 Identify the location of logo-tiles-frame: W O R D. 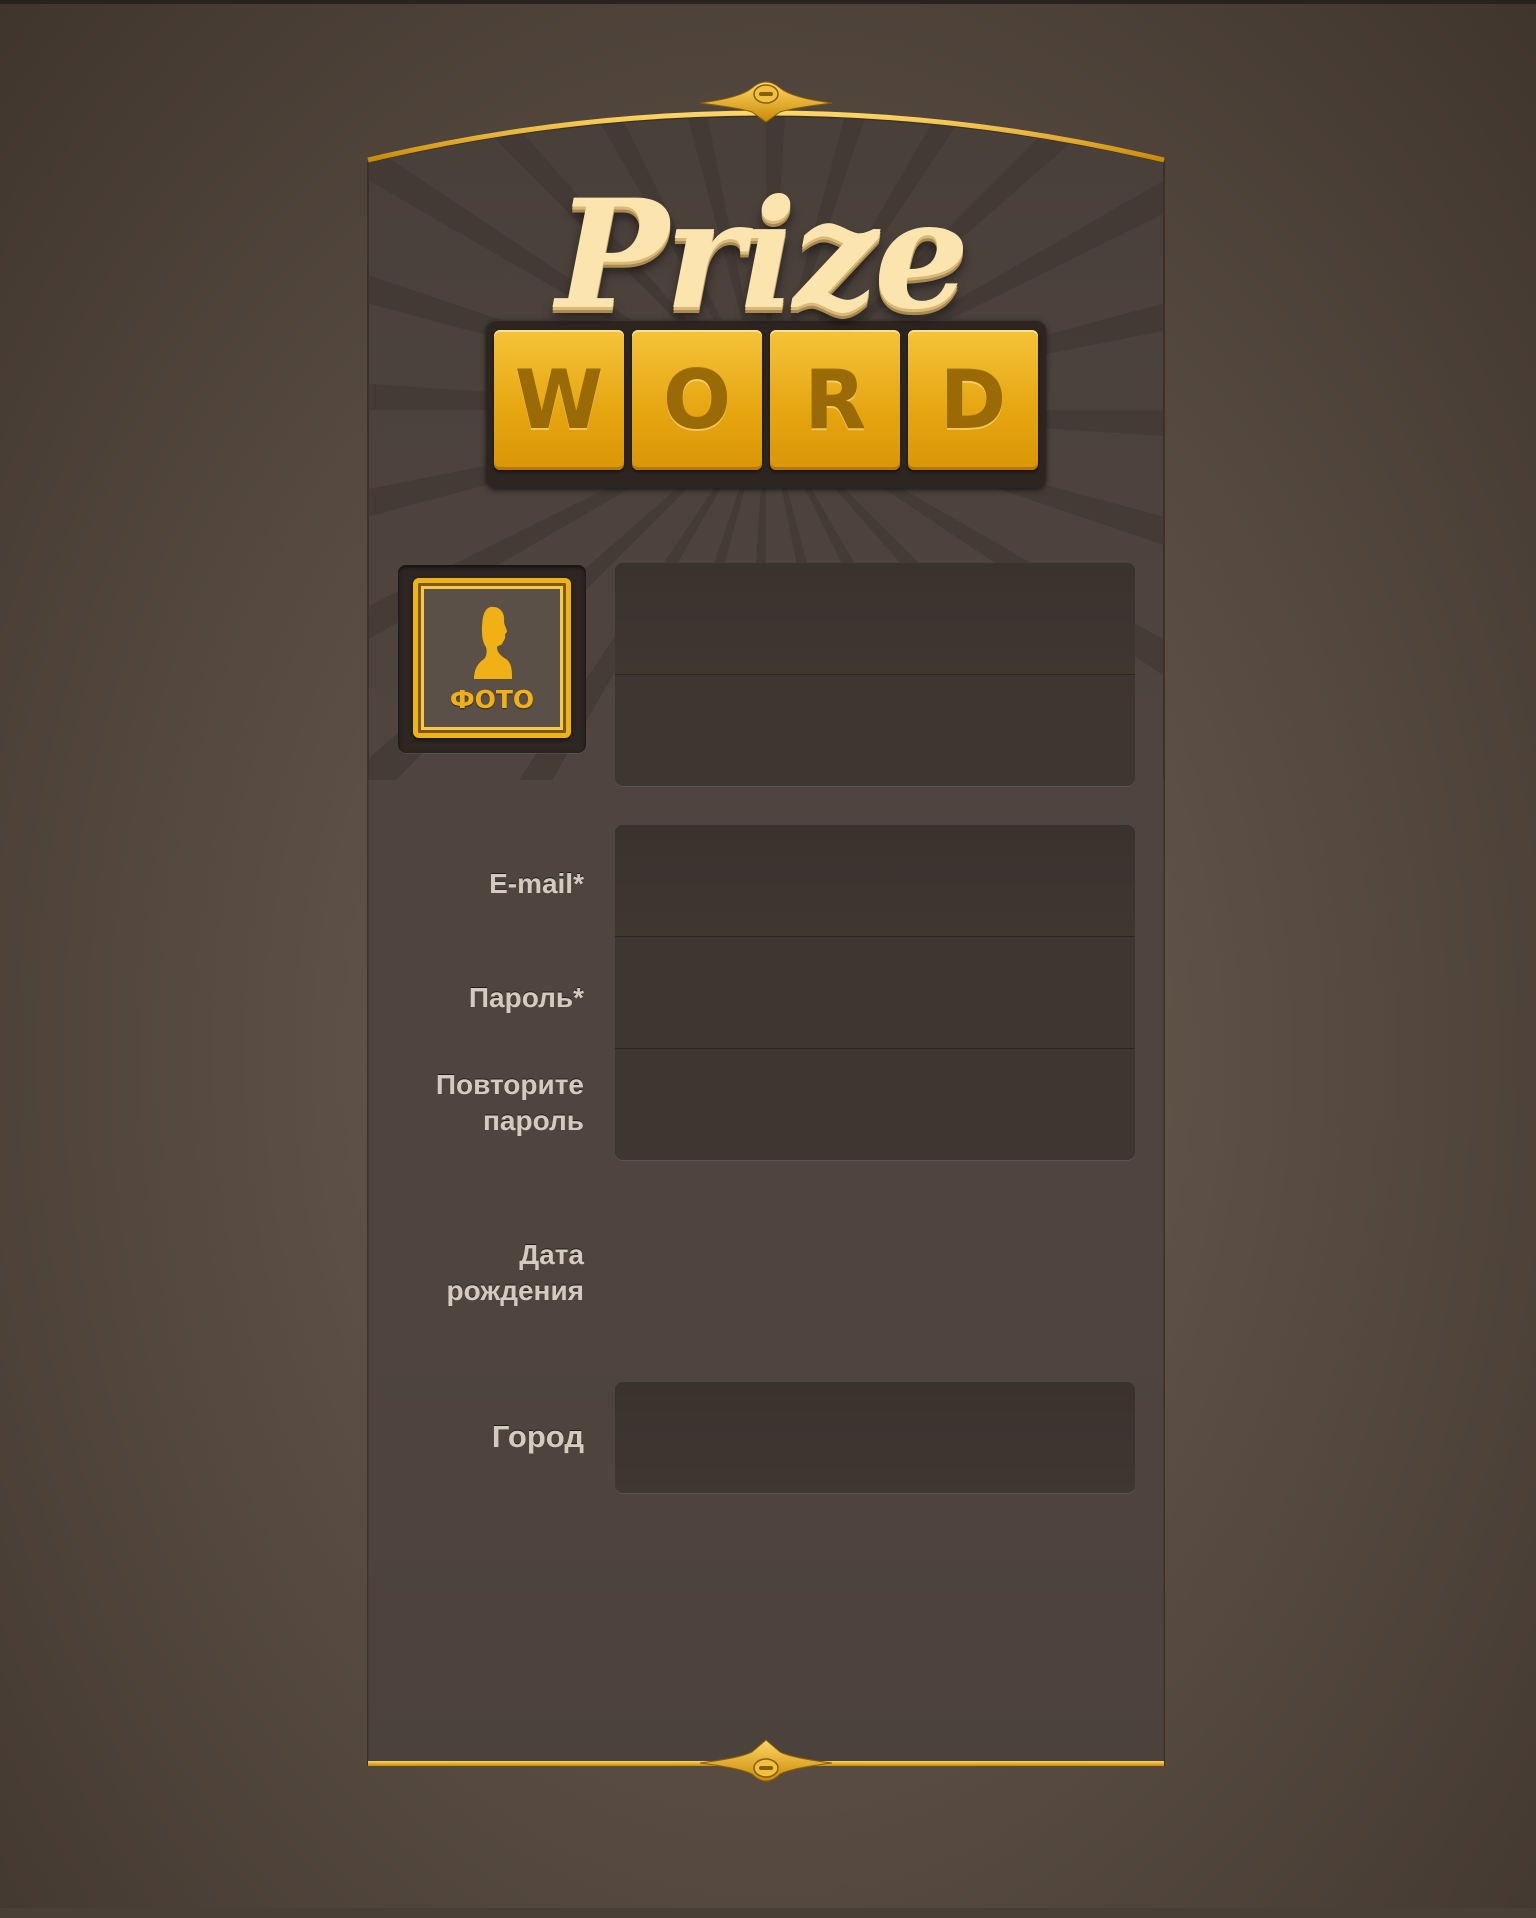
(766, 404).